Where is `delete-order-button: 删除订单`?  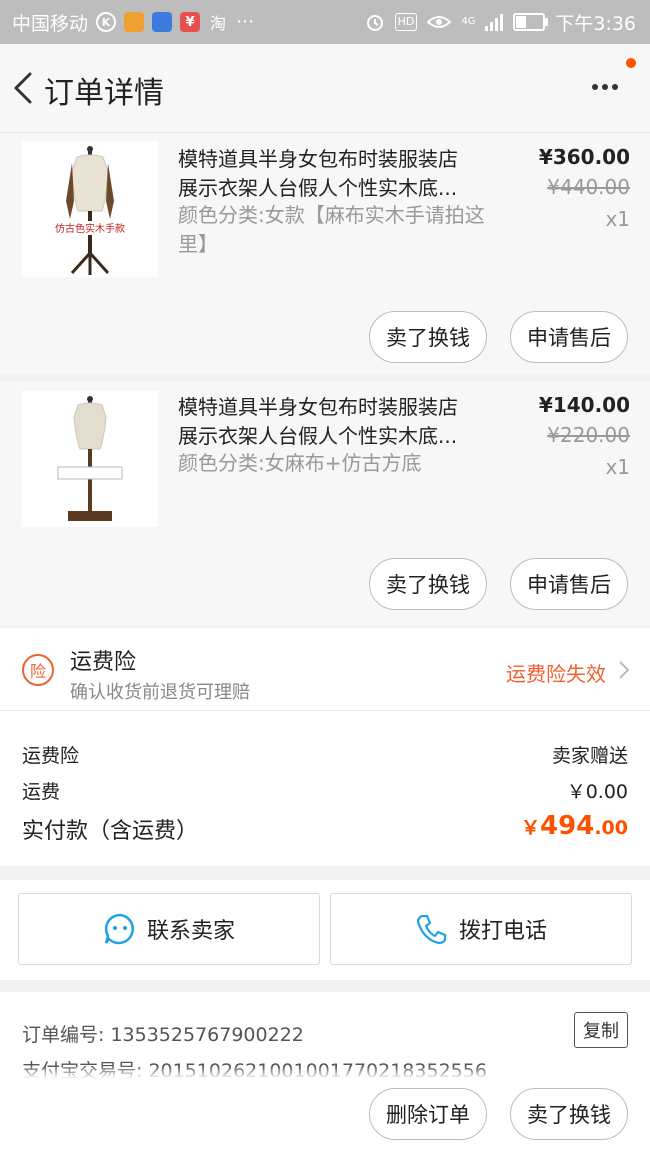
delete-order-button: 删除订单 is located at coordinates (428, 1114).